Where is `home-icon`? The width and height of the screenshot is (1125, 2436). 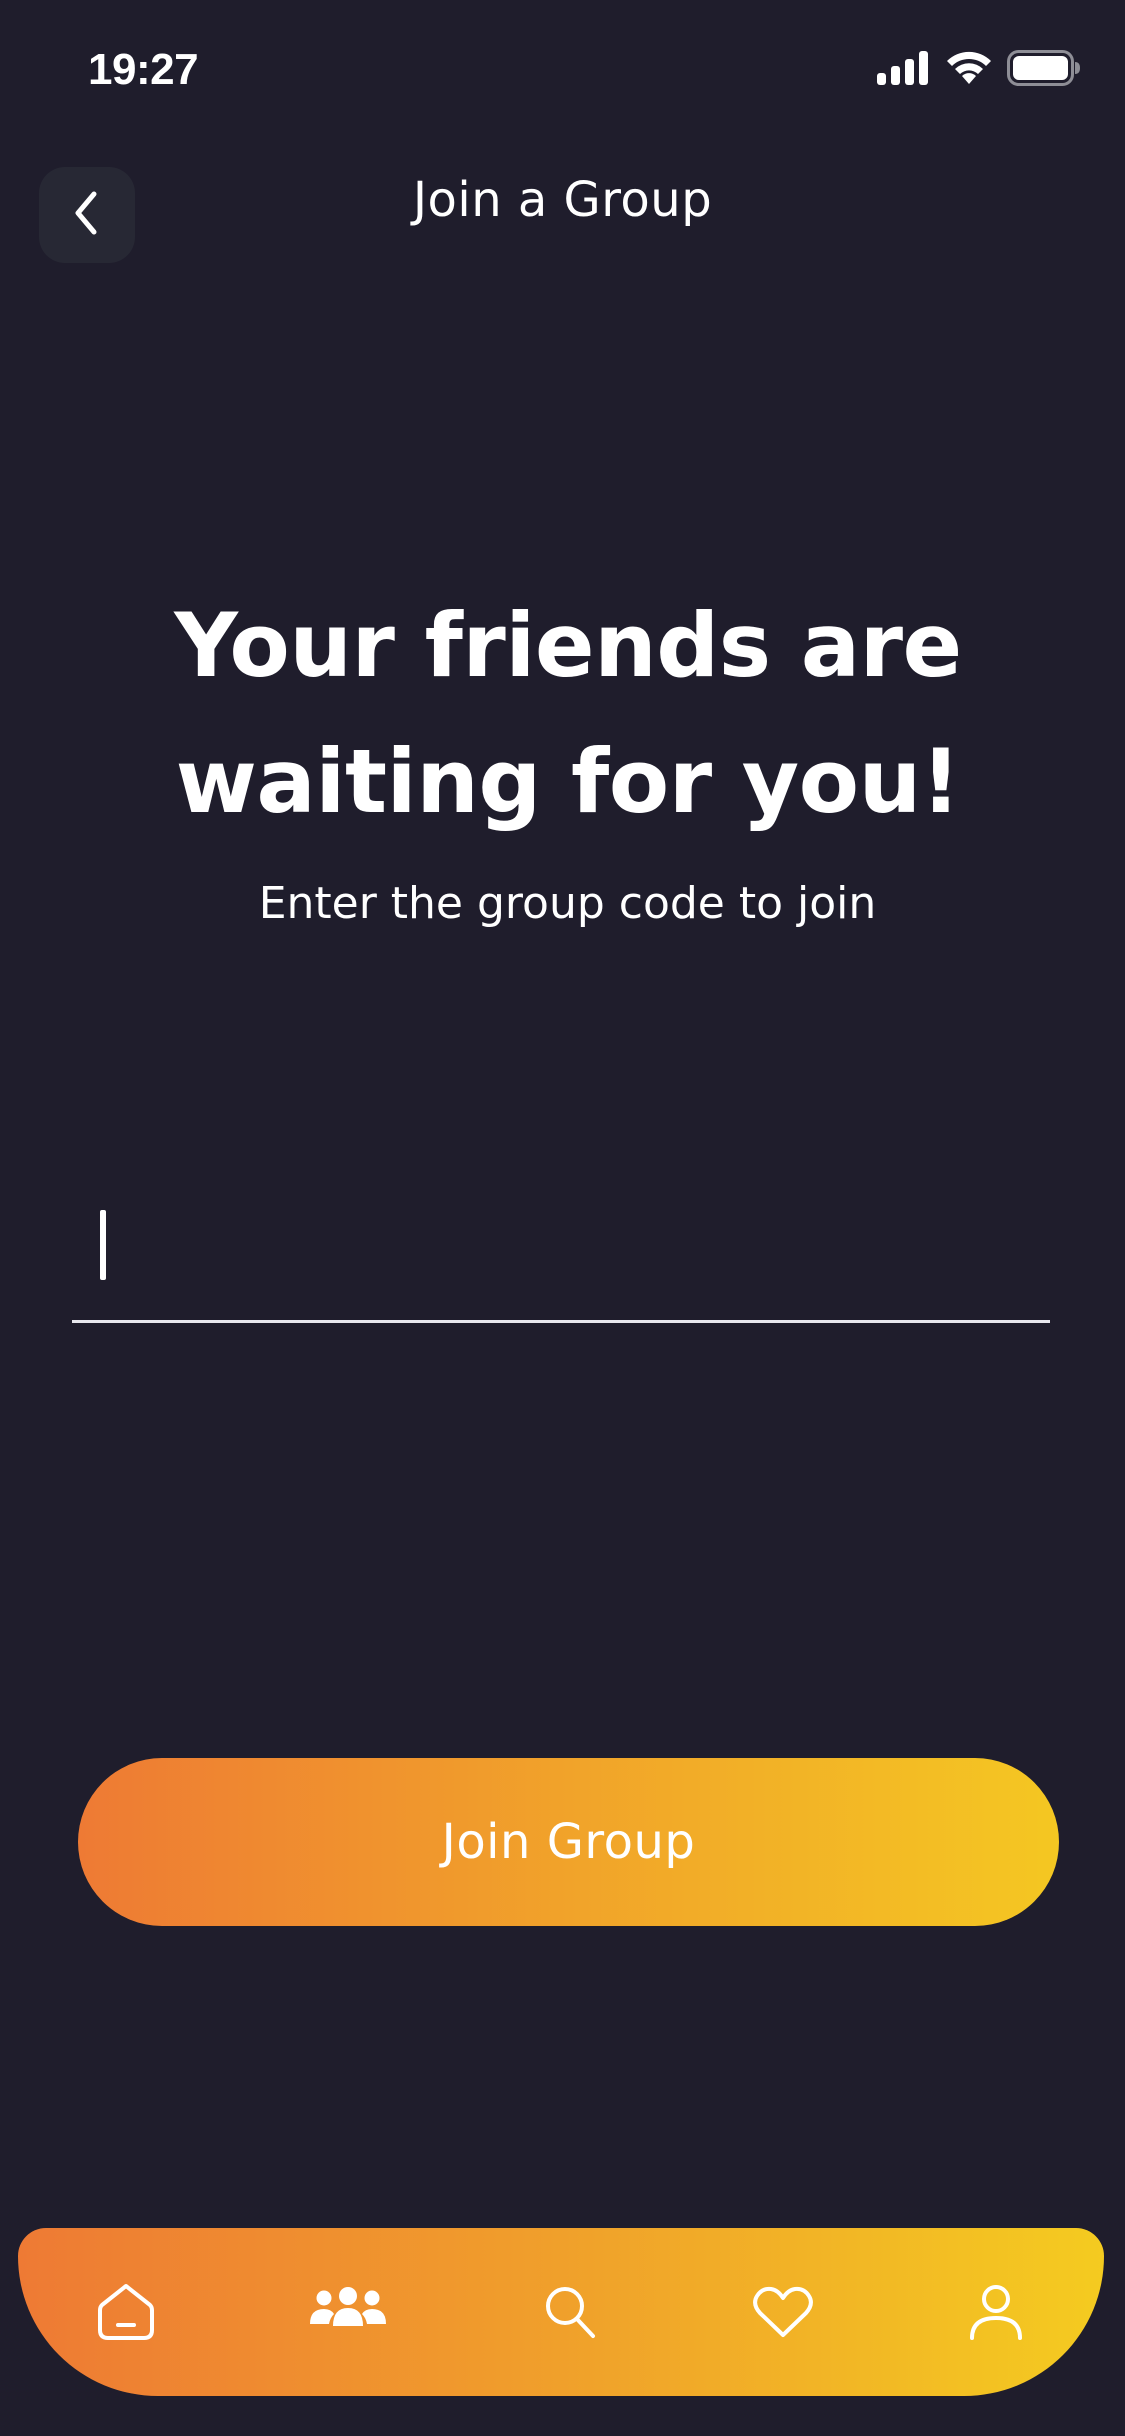
home-icon is located at coordinates (126, 2312).